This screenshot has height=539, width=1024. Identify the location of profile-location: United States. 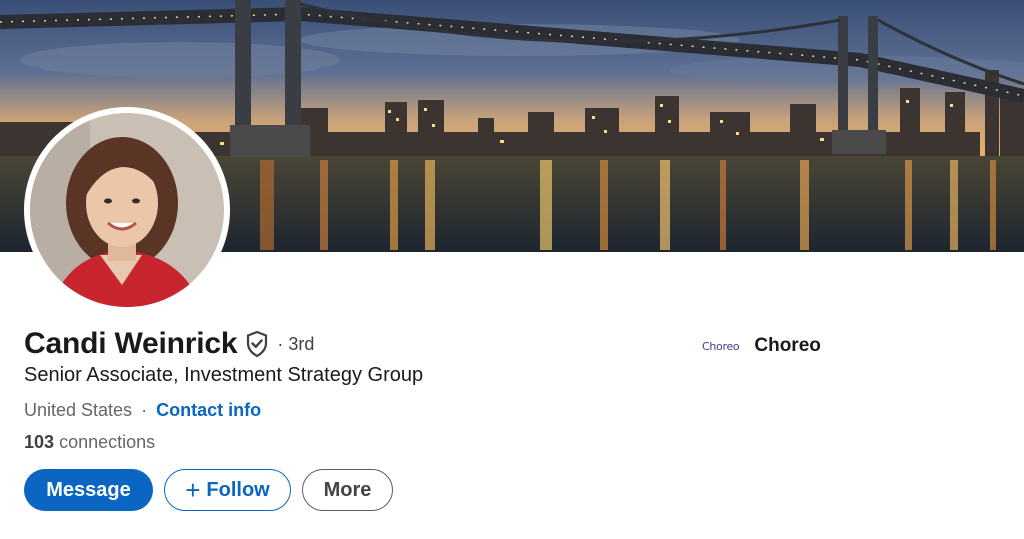
(78, 410).